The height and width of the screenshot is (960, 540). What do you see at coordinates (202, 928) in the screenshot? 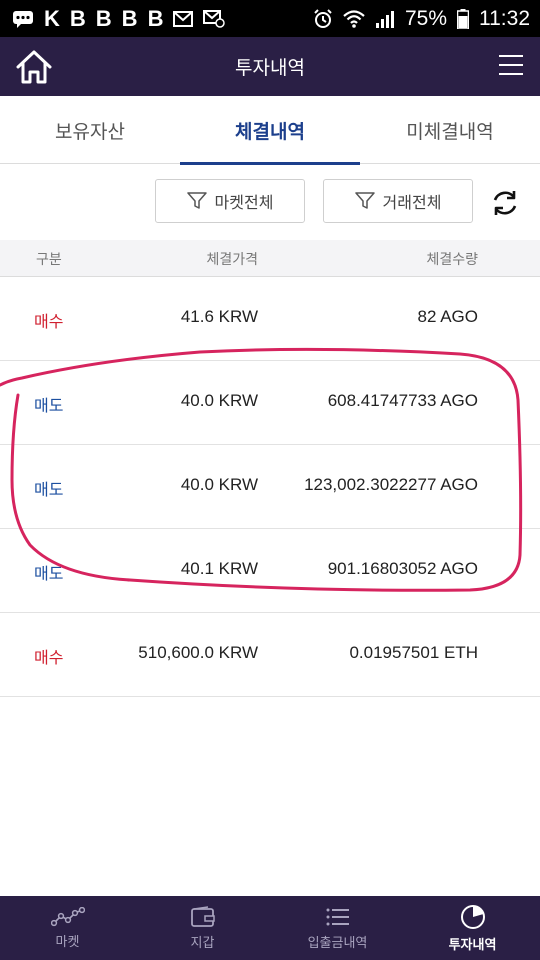
I see `nav-wallet: 지갑` at bounding box center [202, 928].